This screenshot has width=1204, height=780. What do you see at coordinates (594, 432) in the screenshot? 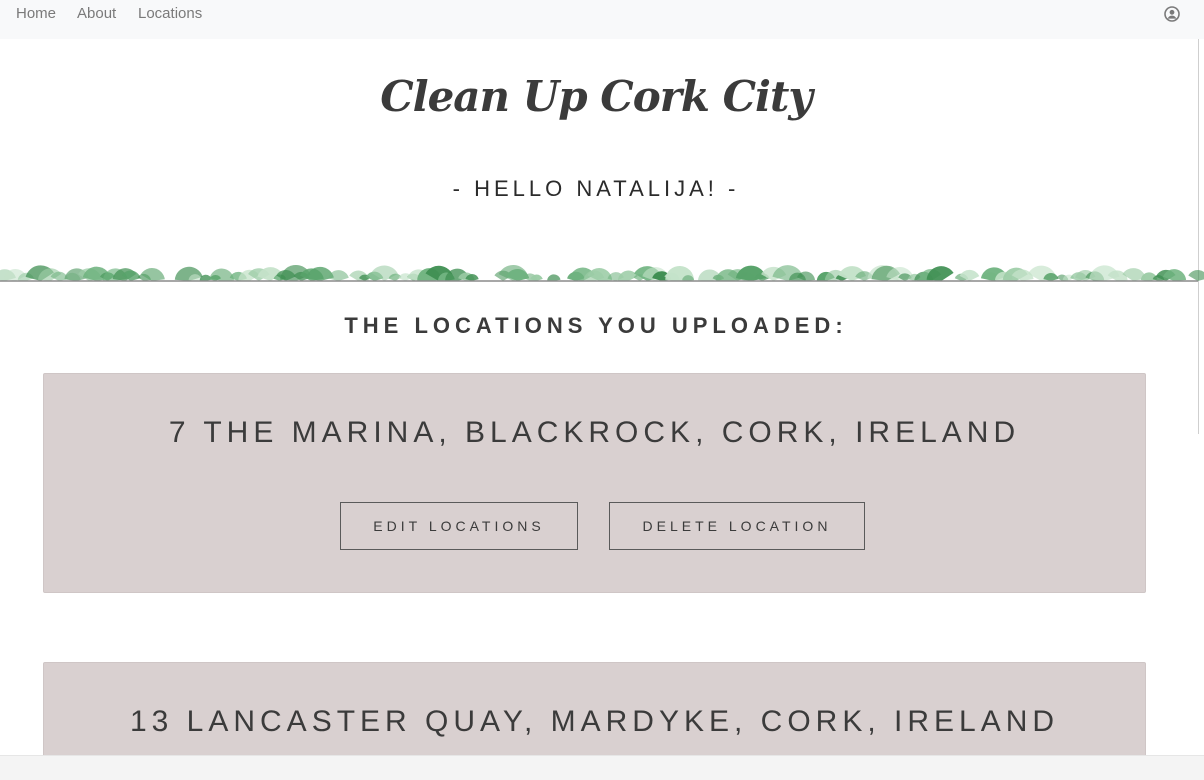
I see `location-address: 7 THE MARINA, BLACKROCK, CORK, IRELAND` at bounding box center [594, 432].